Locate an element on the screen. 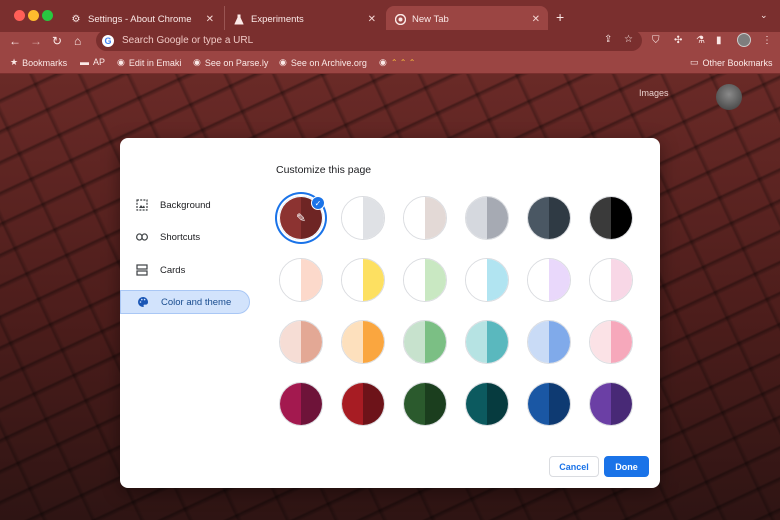  share-icon: ⇪ is located at coordinates (608, 39).